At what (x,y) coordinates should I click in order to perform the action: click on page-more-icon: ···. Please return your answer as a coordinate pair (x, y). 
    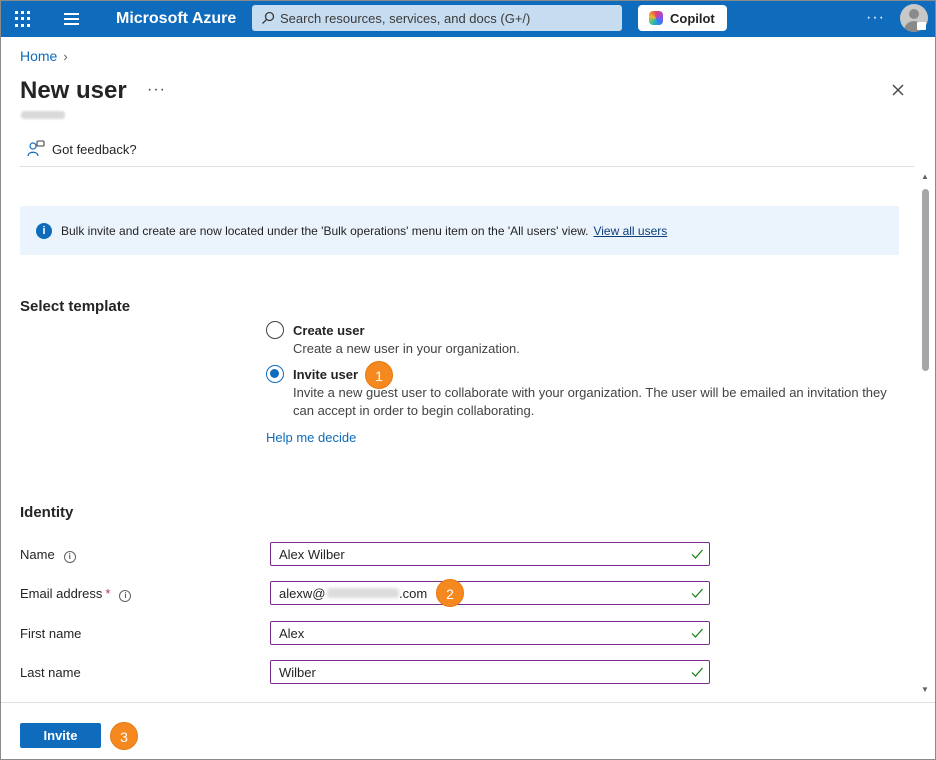
    Looking at the image, I should click on (156, 90).